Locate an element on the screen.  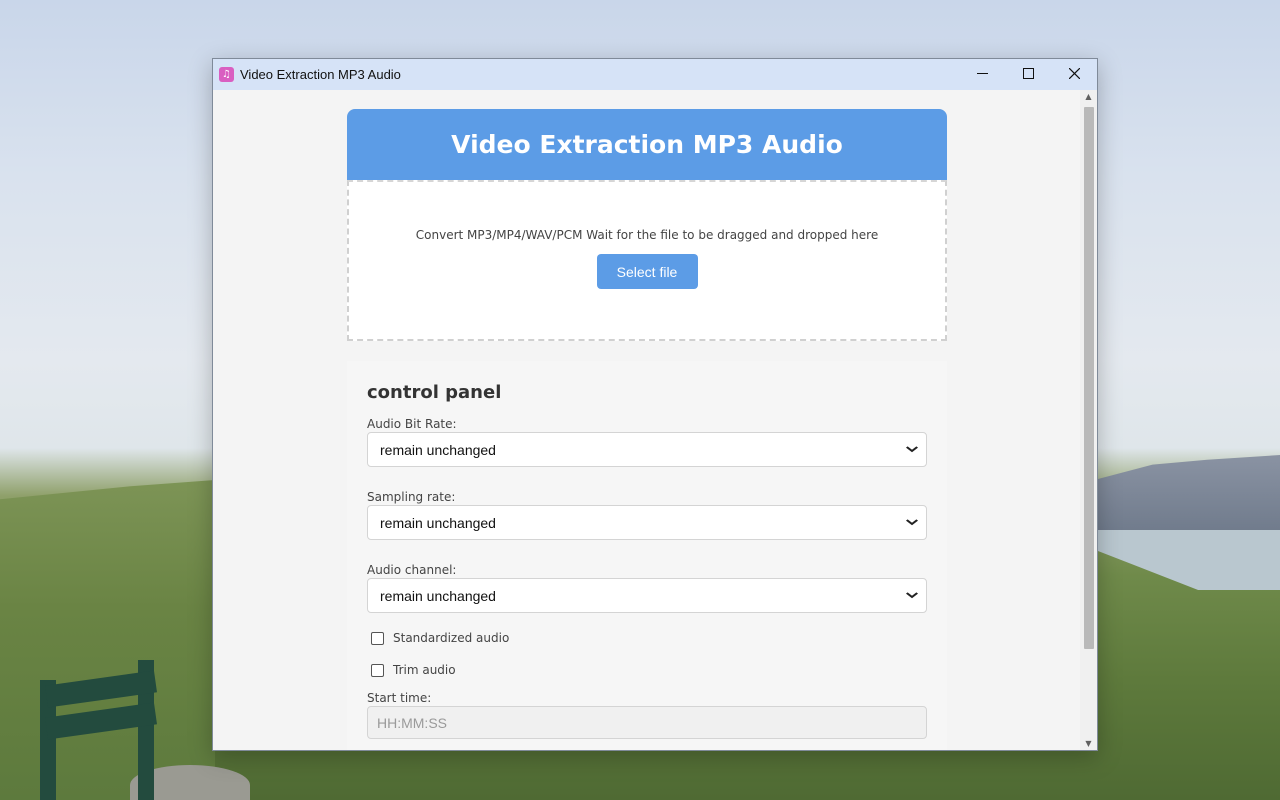
card-header: Video Extraction MP3 Audio is located at coordinates (647, 144).